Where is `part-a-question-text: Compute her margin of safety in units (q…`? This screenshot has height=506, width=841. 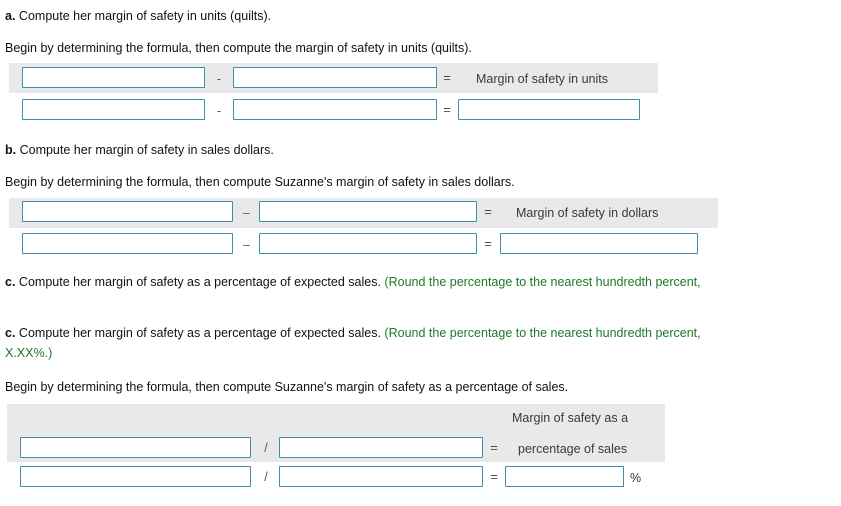
part-a-question-text: Compute her margin of safety in units (q… is located at coordinates (145, 16).